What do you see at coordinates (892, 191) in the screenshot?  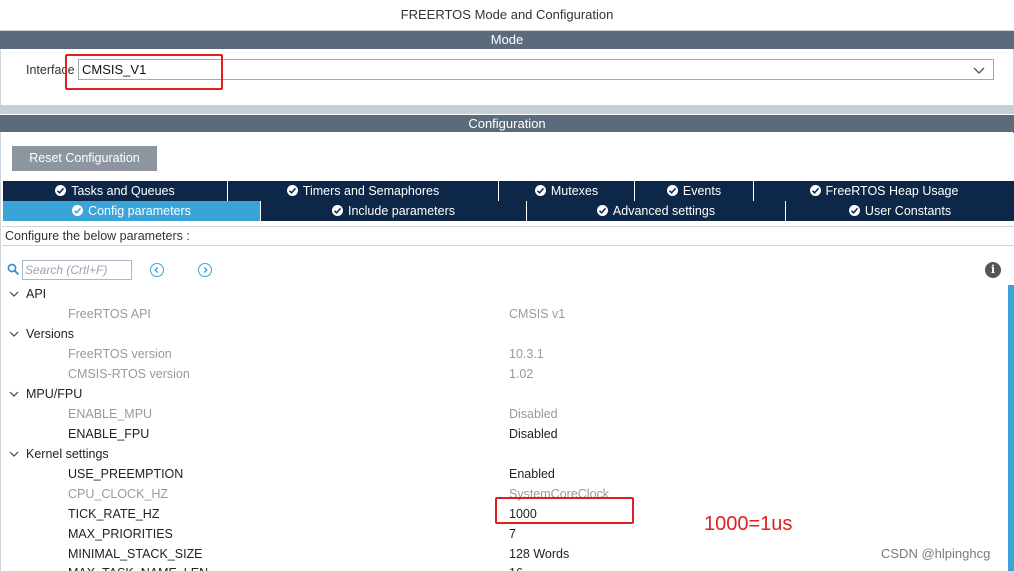 I see `tab-label: FreeRTOS Heap Usage` at bounding box center [892, 191].